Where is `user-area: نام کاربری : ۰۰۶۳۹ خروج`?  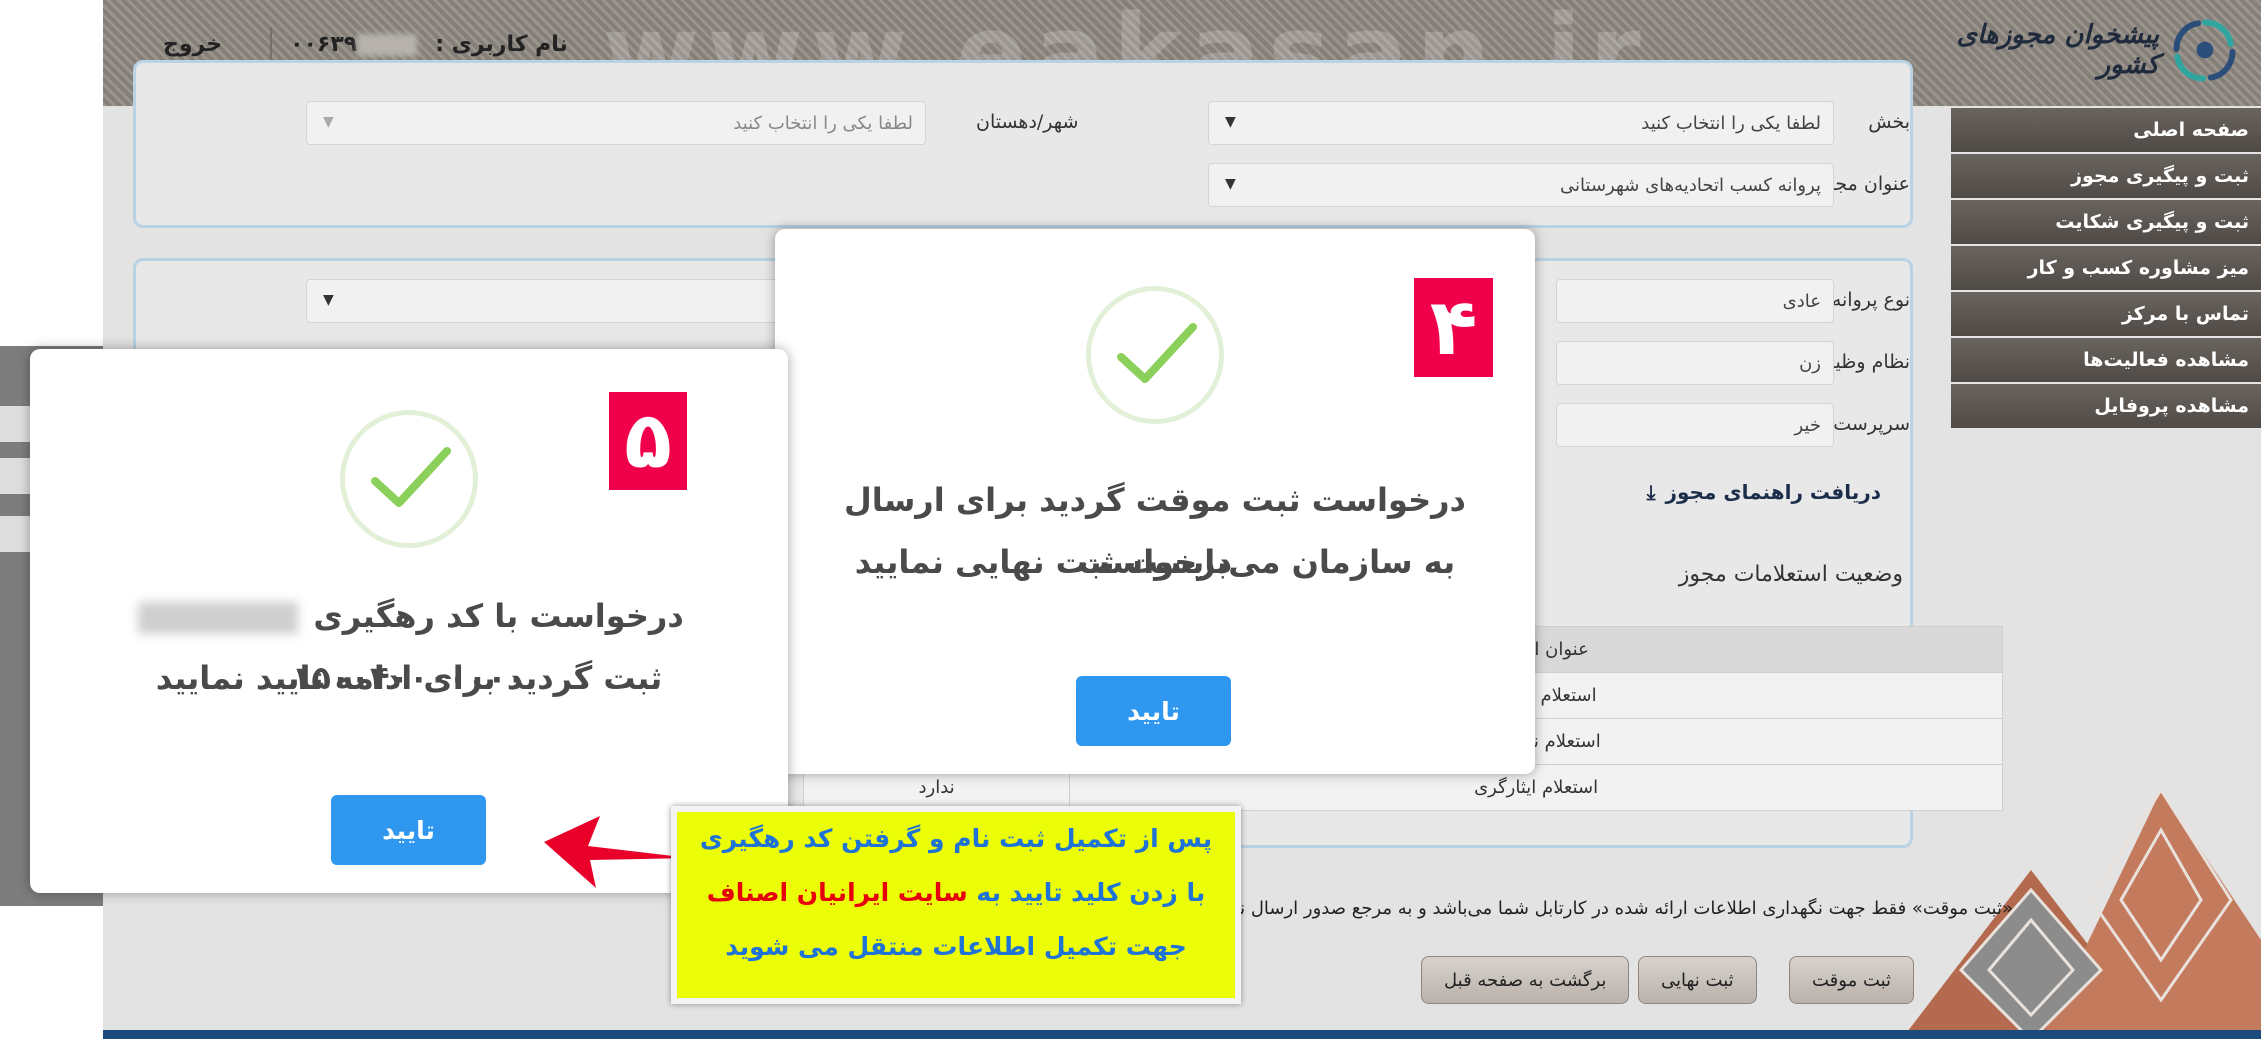
user-area: نام کاربری : ۰۰۶۳۹ خروج is located at coordinates (365, 44).